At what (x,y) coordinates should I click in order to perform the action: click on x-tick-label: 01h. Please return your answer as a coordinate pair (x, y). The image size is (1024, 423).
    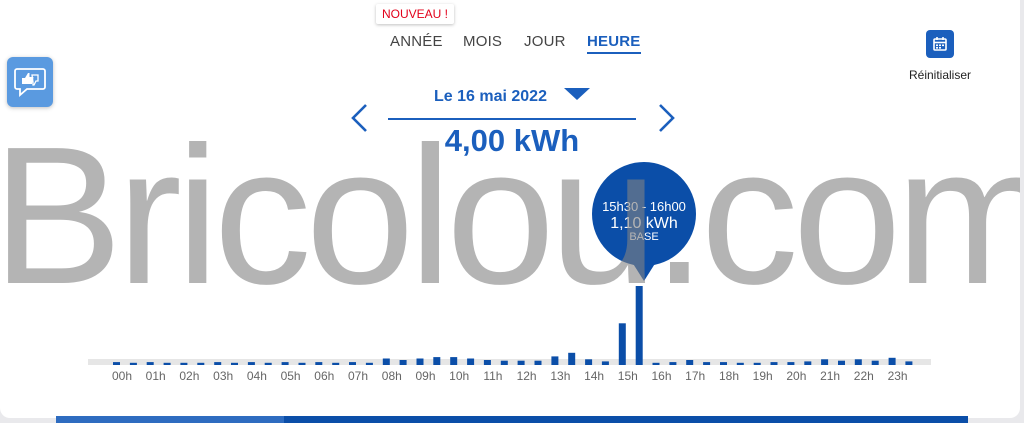
    Looking at the image, I should click on (156, 376).